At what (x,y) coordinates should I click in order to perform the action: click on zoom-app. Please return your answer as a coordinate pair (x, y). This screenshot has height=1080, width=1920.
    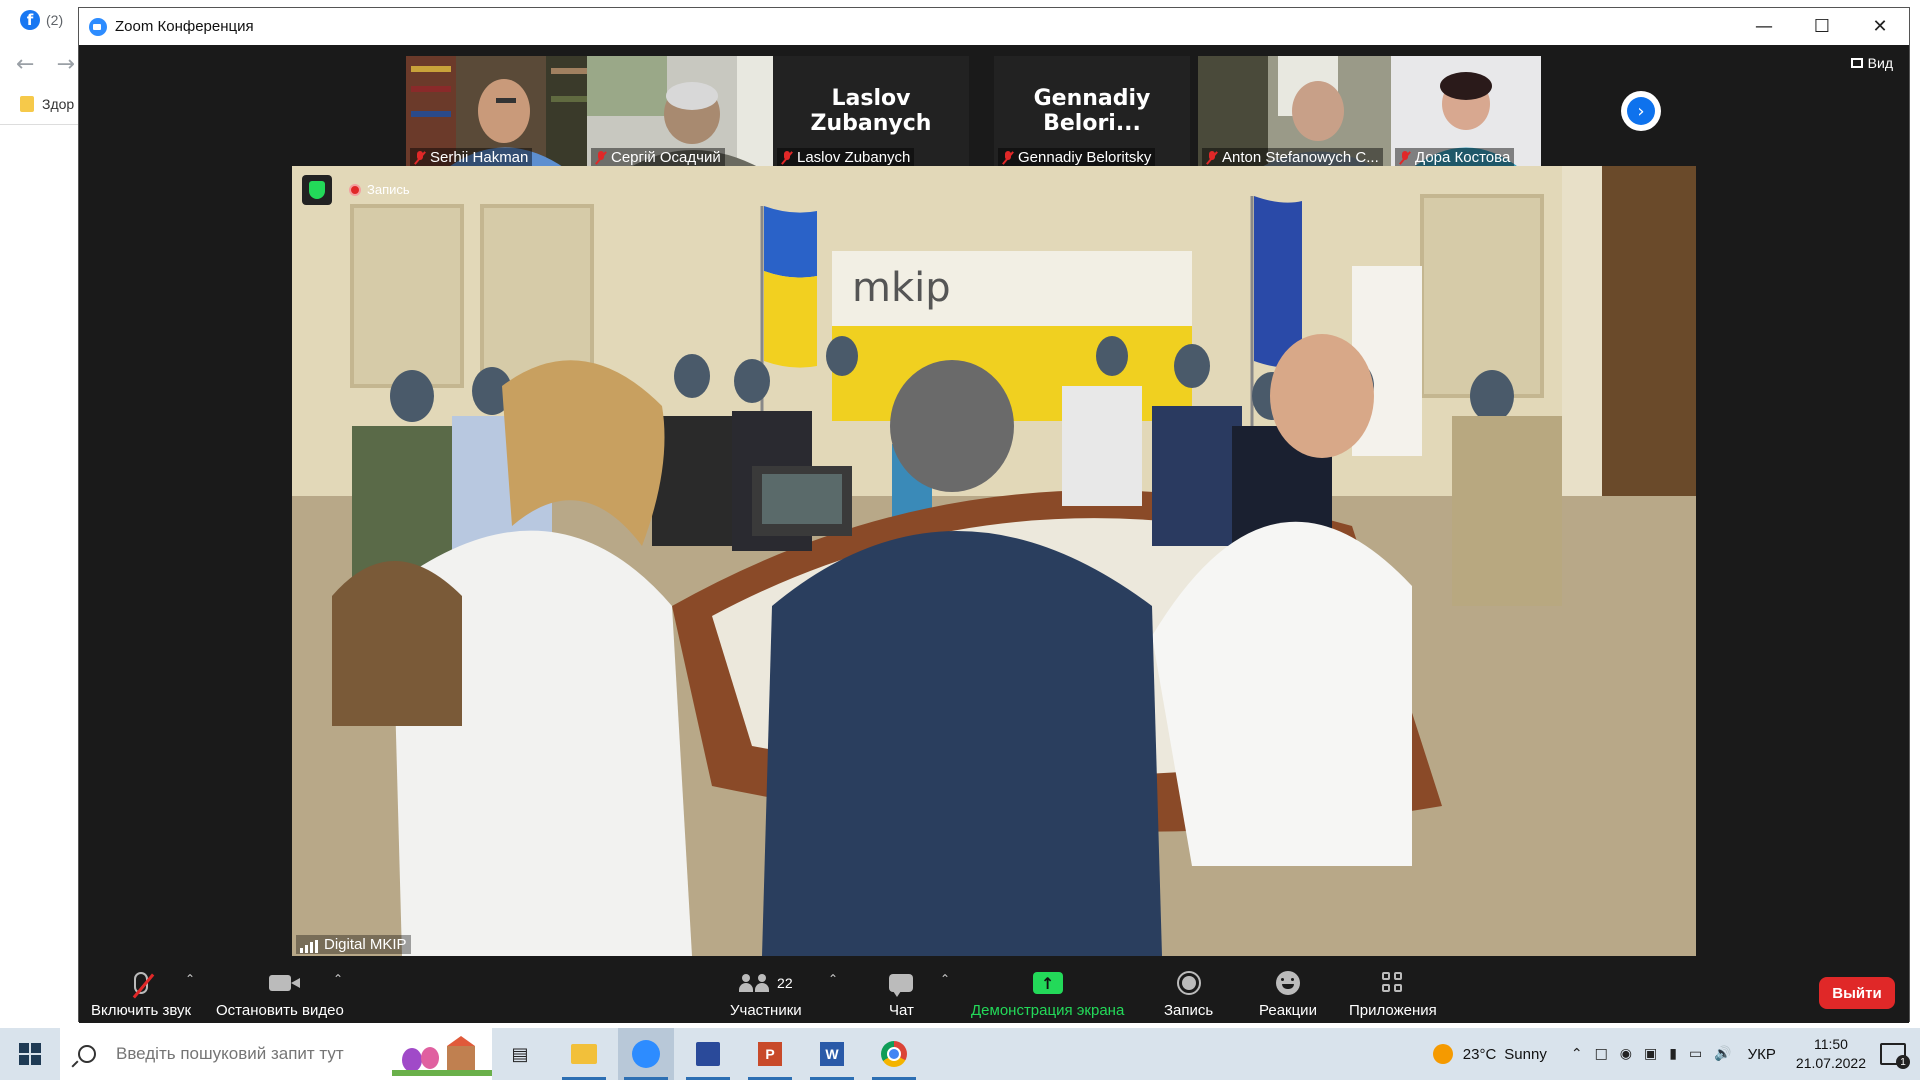
    Looking at the image, I should click on (646, 1054).